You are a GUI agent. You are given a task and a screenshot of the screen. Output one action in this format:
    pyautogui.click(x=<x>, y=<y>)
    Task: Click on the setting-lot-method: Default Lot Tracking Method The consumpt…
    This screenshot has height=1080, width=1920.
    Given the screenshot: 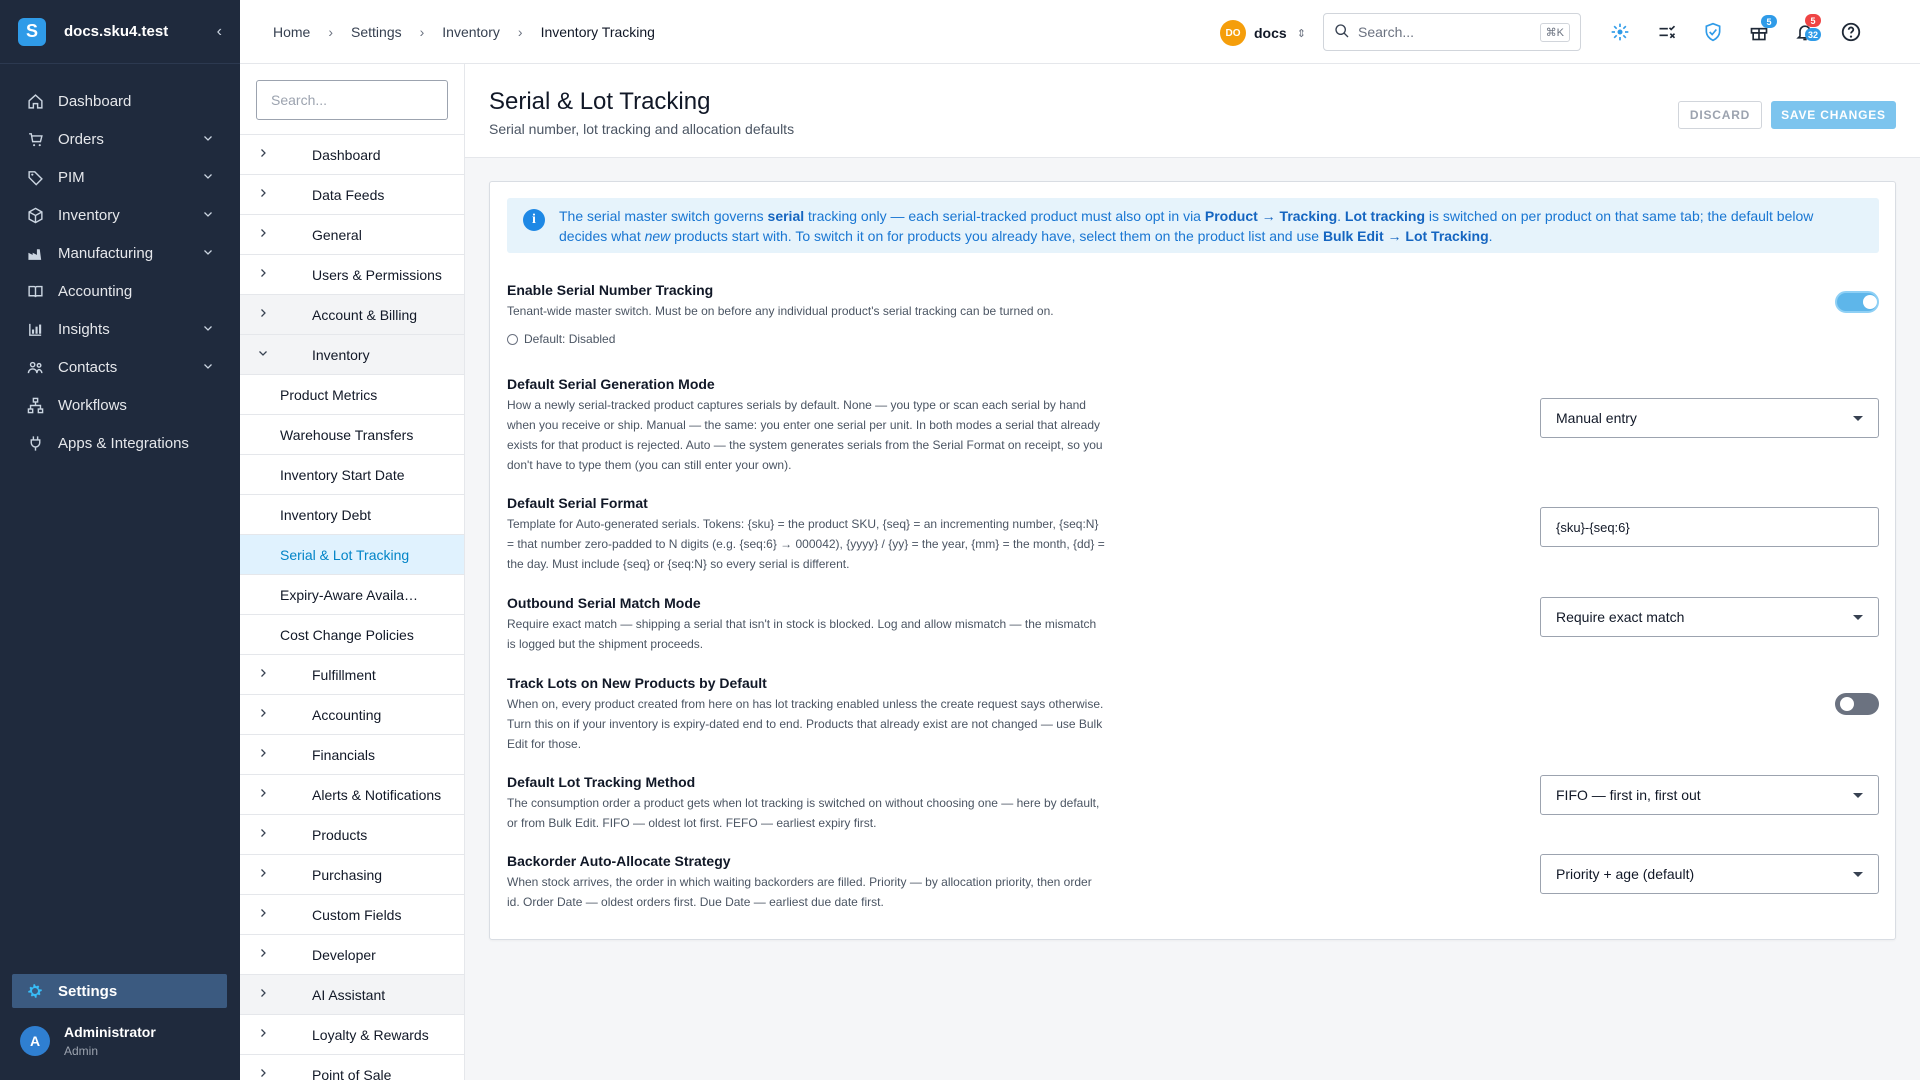 What is the action you would take?
    pyautogui.click(x=1193, y=803)
    